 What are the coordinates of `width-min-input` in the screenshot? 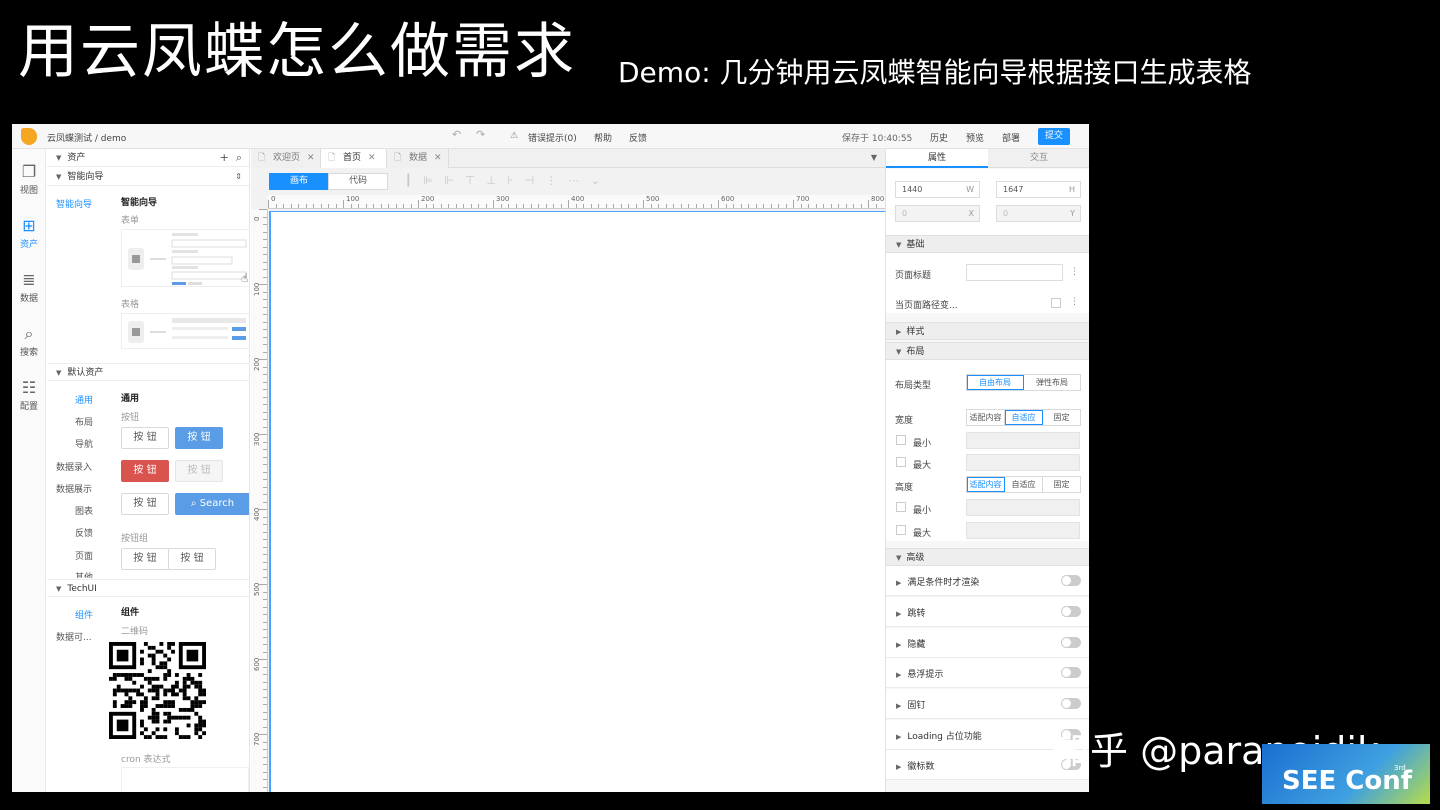 It's located at (1023, 440).